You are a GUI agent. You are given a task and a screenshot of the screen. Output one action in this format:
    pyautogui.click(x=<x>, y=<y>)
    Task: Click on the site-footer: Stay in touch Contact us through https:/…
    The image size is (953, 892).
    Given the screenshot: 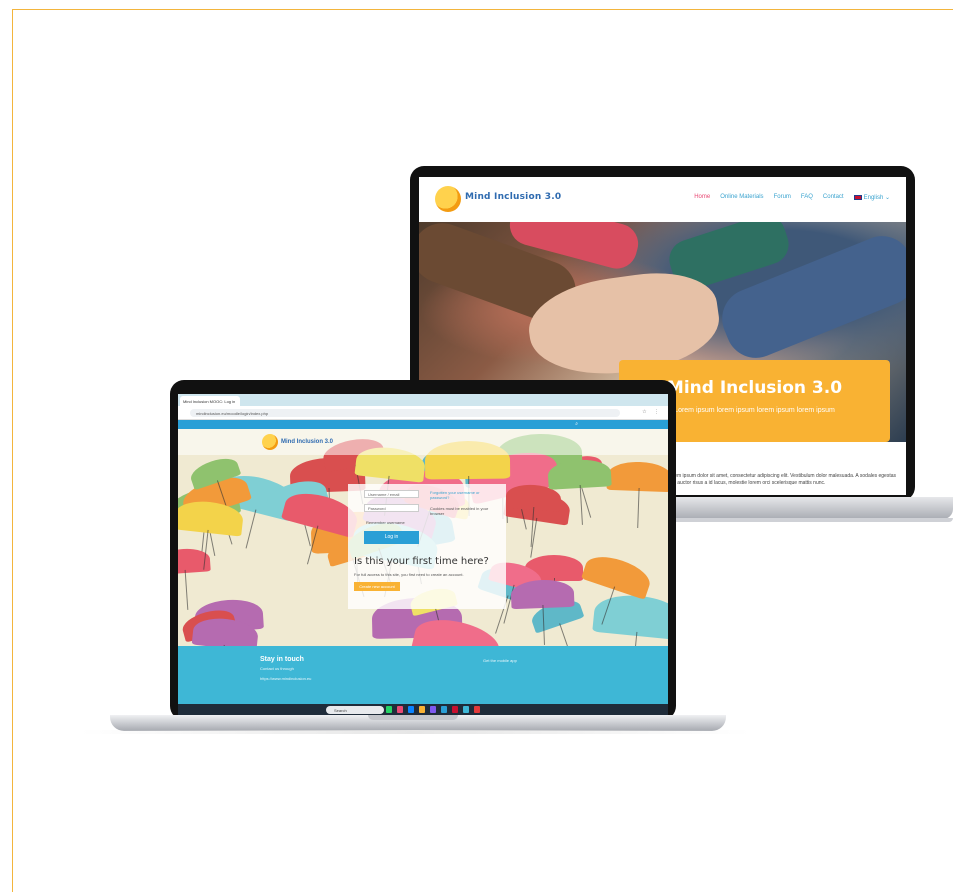 What is the action you would take?
    pyautogui.click(x=423, y=675)
    